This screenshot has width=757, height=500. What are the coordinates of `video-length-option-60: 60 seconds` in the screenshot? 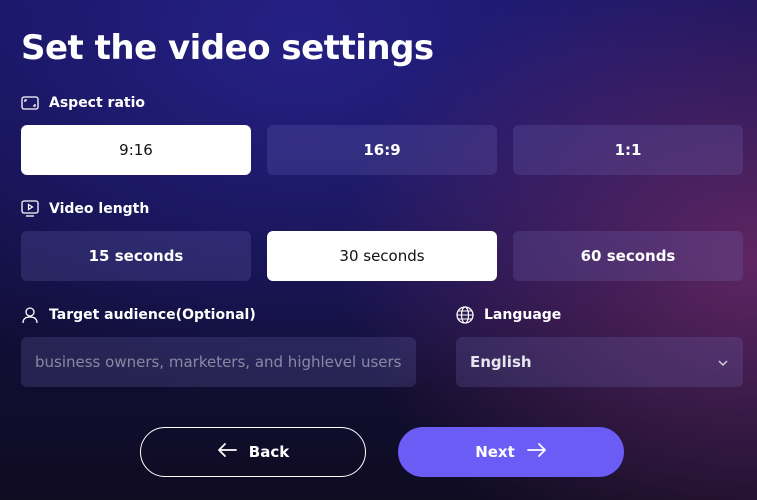 It's located at (628, 256).